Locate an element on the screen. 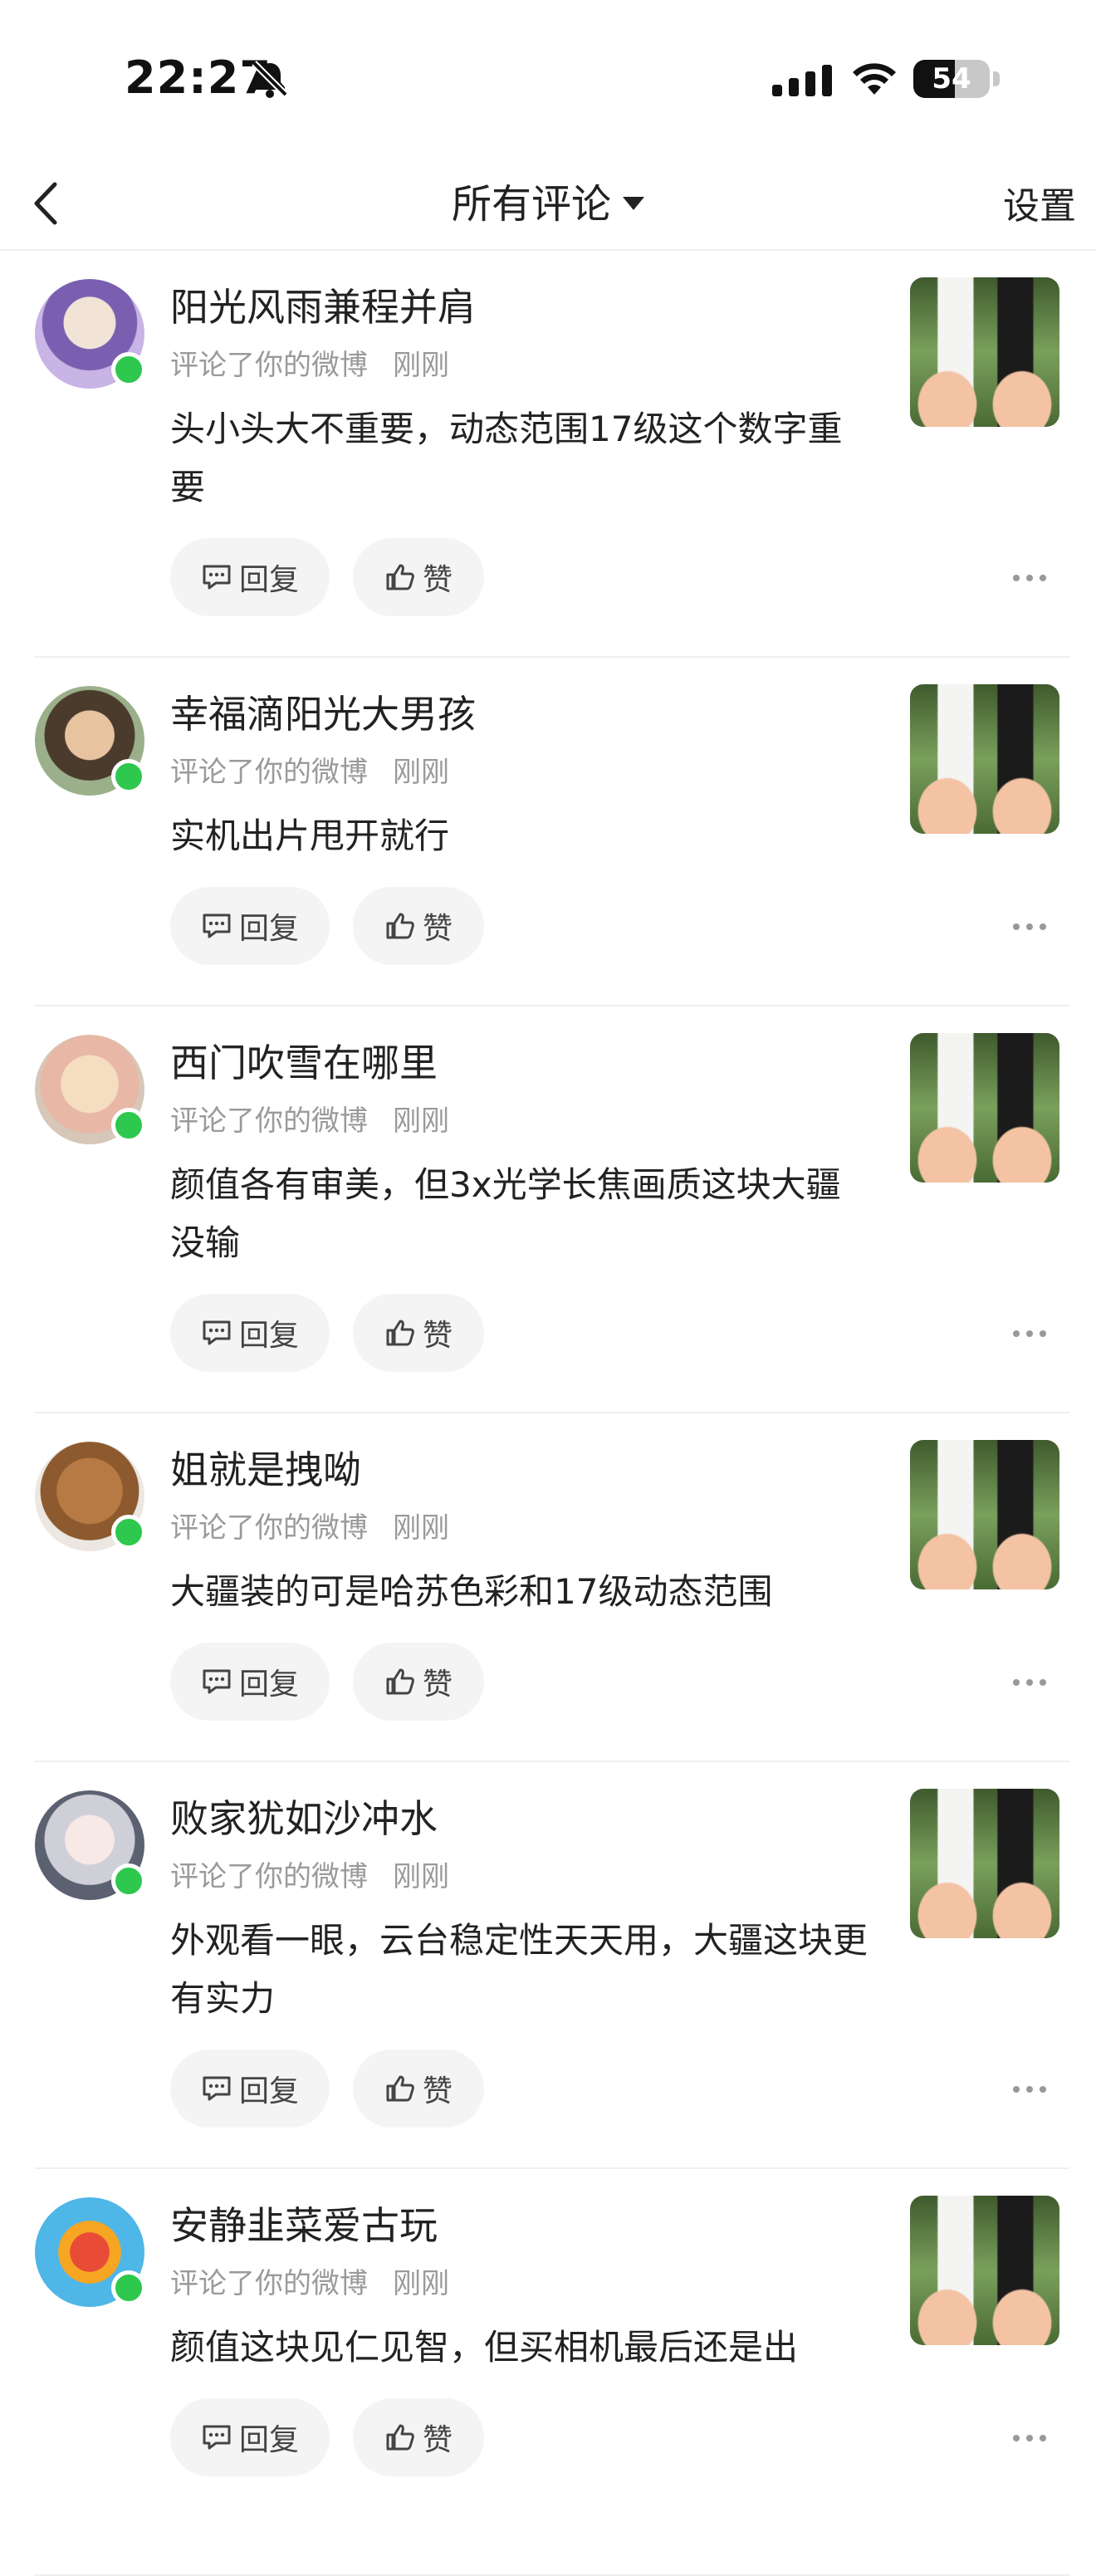 This screenshot has height=2576, width=1096. comment-text: 大疆装的可是哈苏色彩和17级动态范围 is located at coordinates (519, 1592).